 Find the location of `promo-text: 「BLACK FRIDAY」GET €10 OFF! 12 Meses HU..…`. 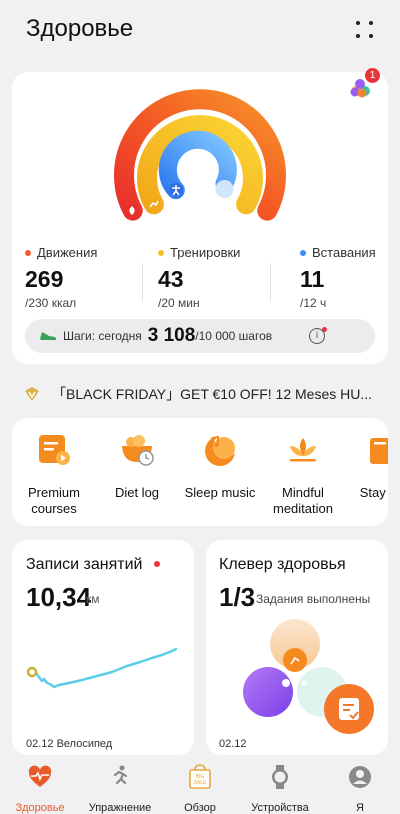

promo-text: 「BLACK FRIDAY」GET €10 OFF! 12 Meses HU..… is located at coordinates (212, 394).